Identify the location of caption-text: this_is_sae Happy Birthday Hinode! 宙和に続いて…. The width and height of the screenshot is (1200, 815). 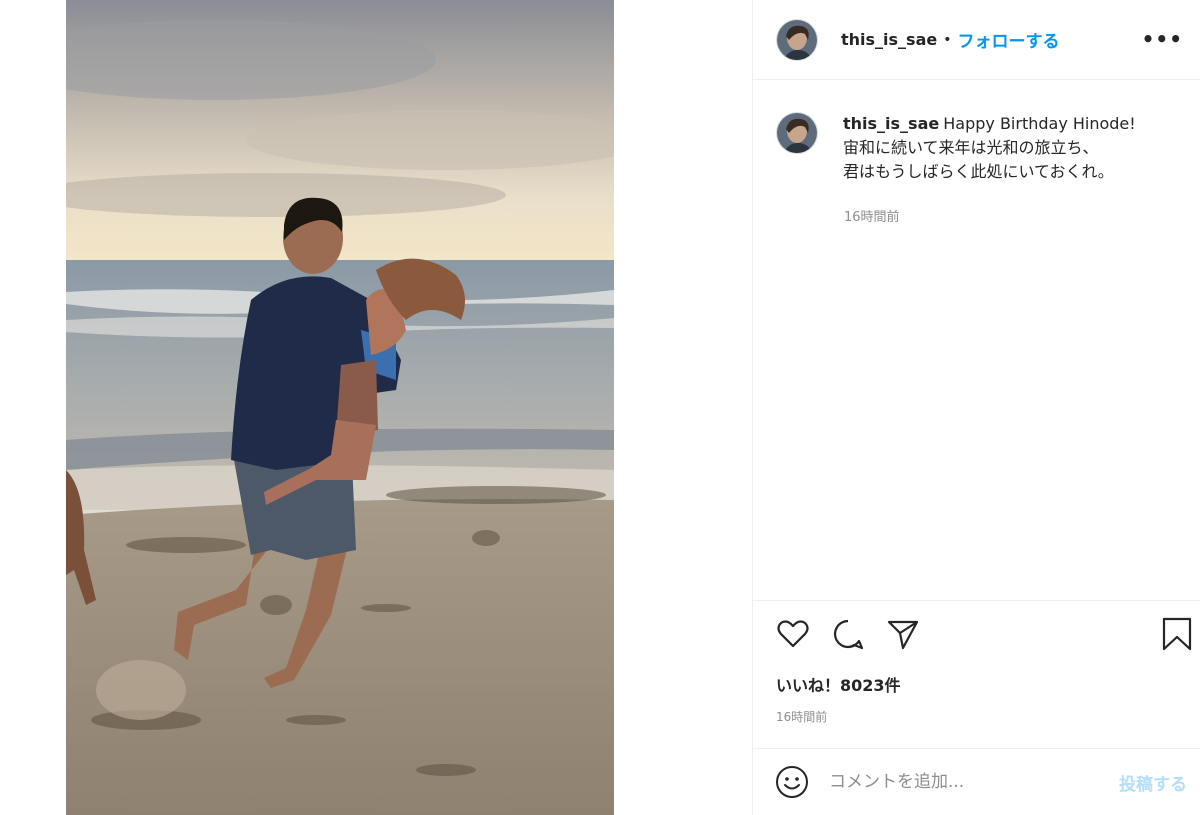
(989, 148).